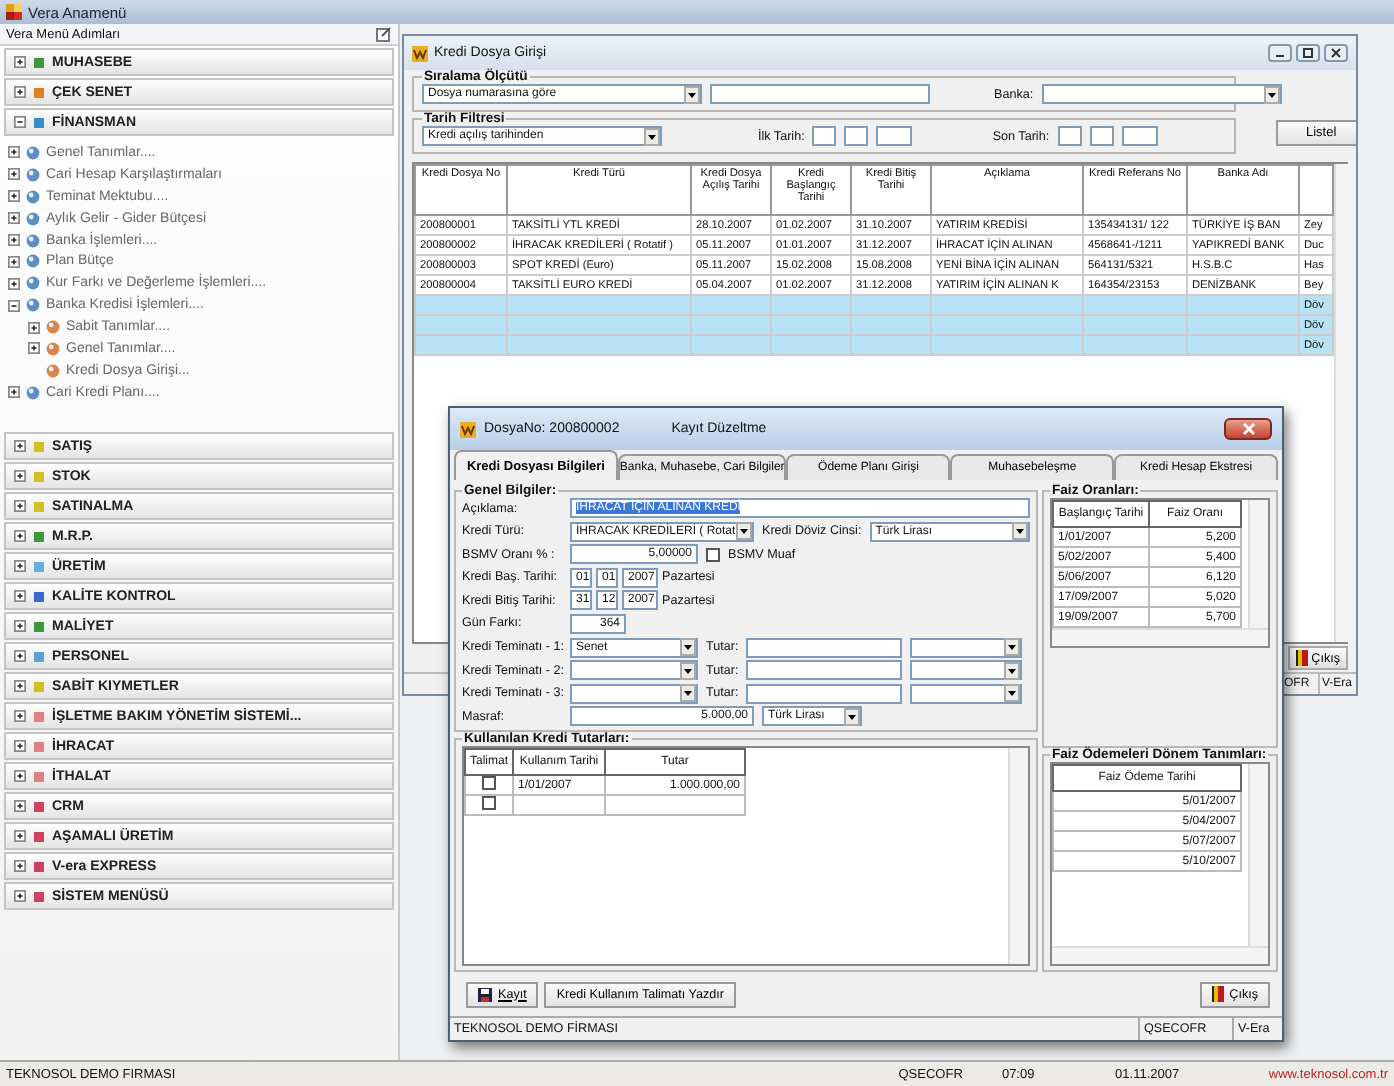  I want to click on maximize-icon, so click(1308, 53).